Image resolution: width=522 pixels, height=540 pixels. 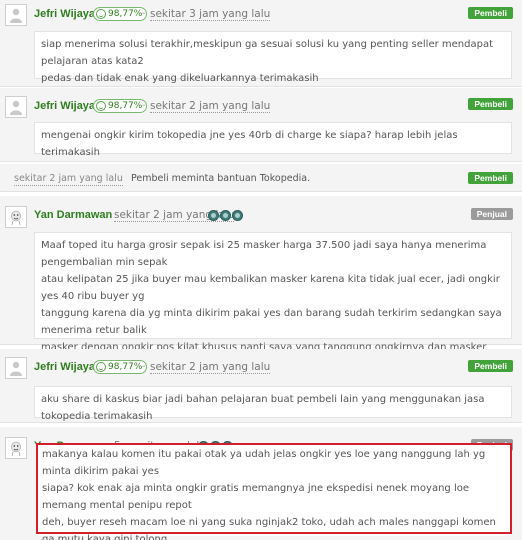 What do you see at coordinates (210, 14) in the screenshot?
I see `comment-time: sekitar 3 jam yang lalu` at bounding box center [210, 14].